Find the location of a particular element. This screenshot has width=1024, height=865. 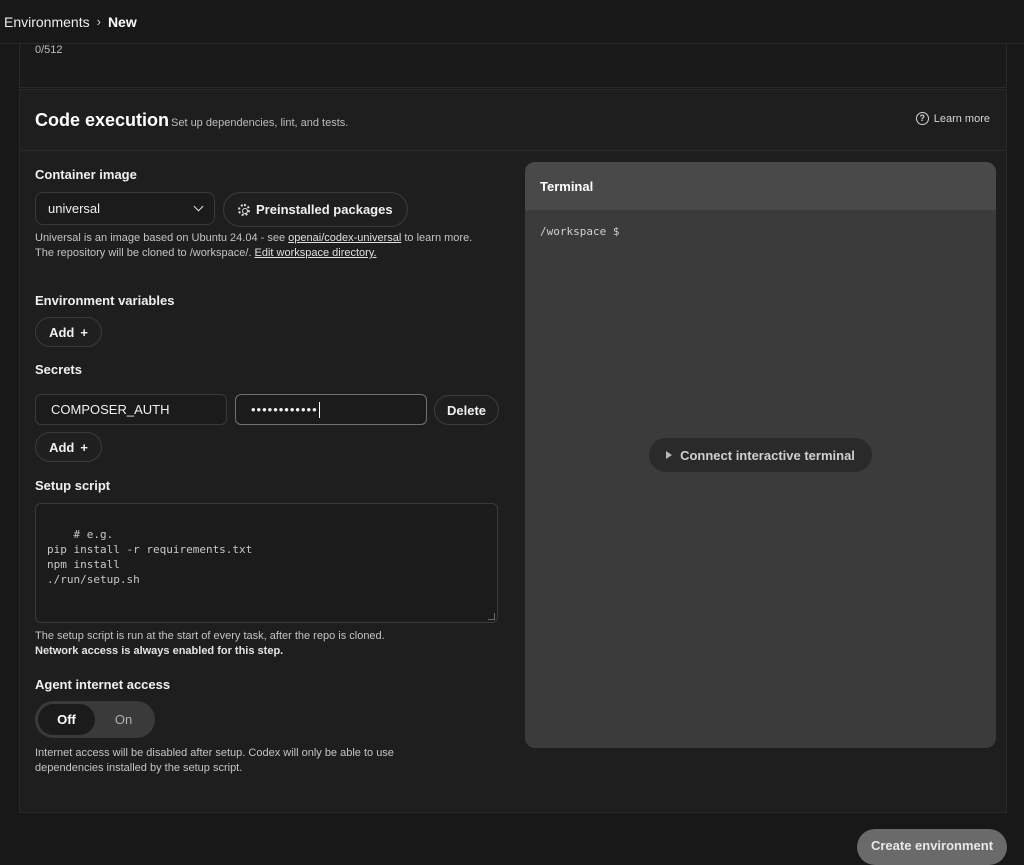

delete-secret-label: Delete is located at coordinates (466, 410).